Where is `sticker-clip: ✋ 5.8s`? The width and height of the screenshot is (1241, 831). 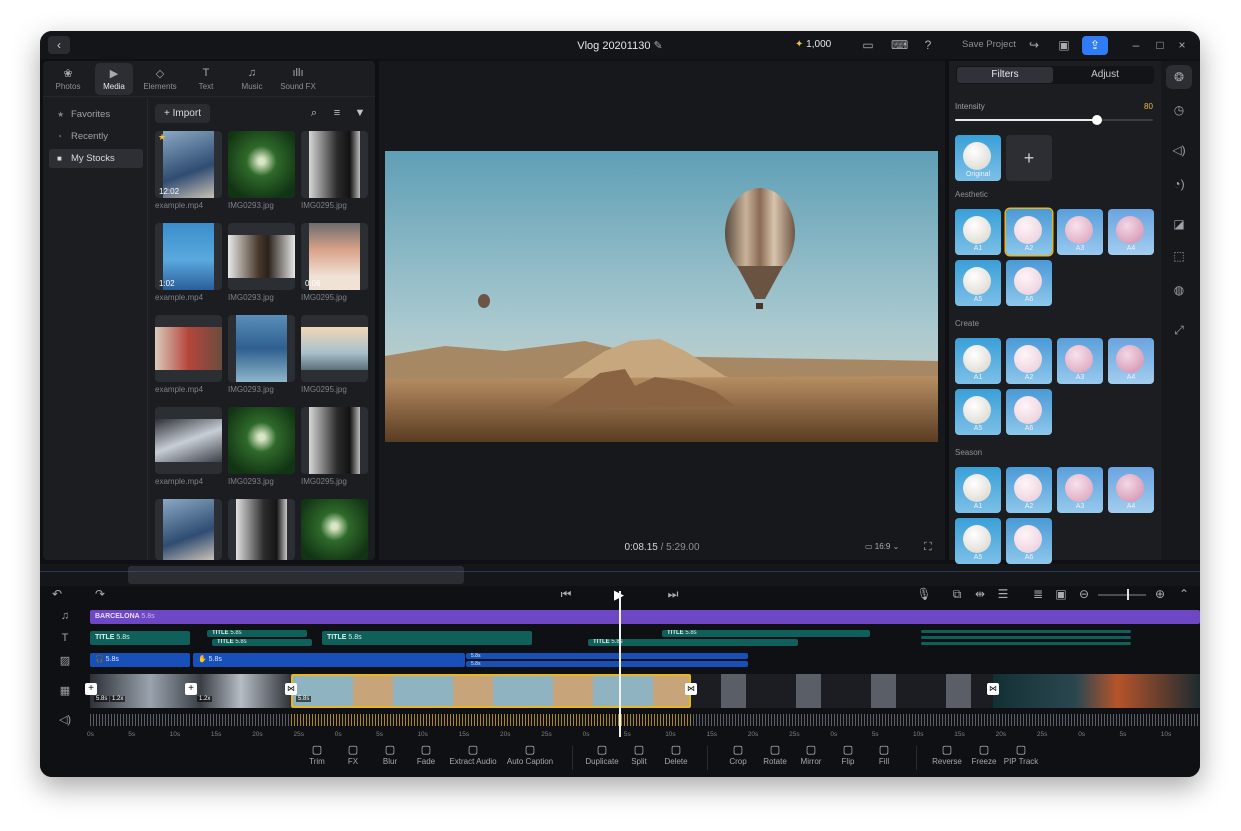 sticker-clip: ✋ 5.8s is located at coordinates (329, 660).